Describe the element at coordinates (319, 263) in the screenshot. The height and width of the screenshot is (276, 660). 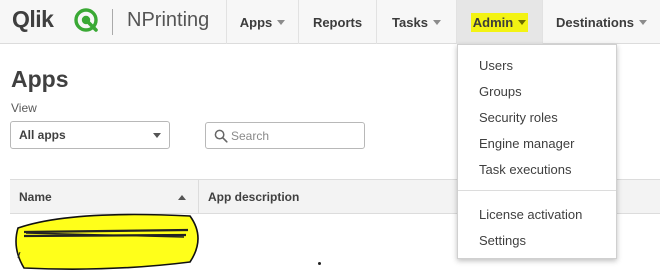
I see `stray-dot` at that location.